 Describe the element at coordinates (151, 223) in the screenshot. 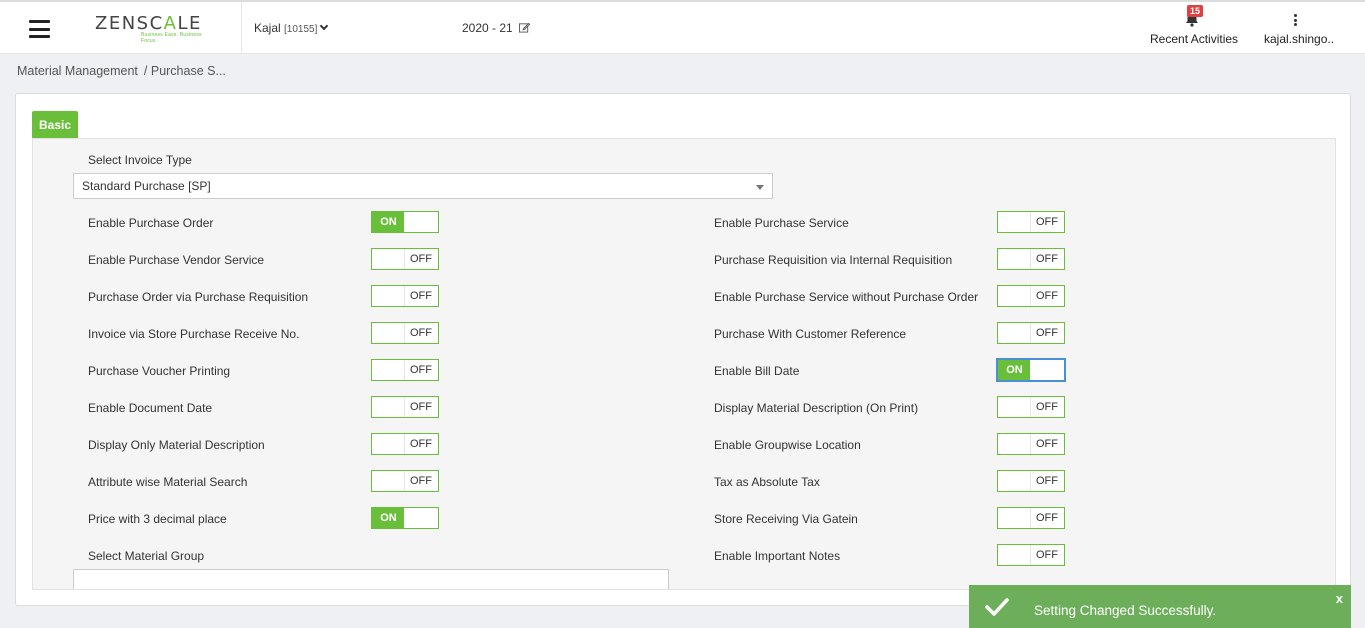

I see `setting-label: Enable Purchase Order` at that location.